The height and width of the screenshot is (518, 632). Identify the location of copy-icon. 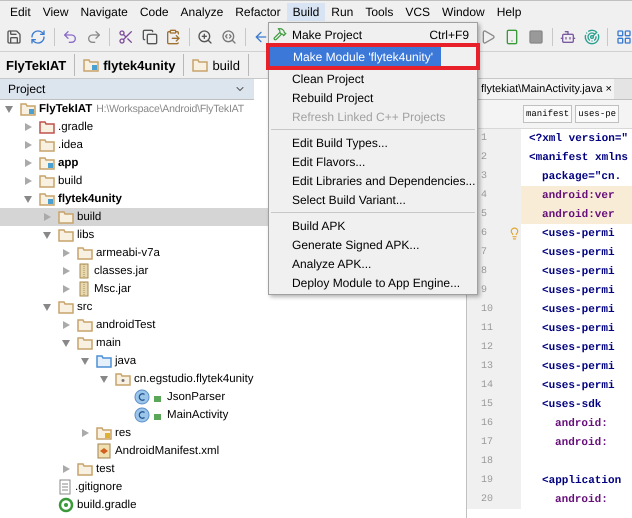
(149, 37).